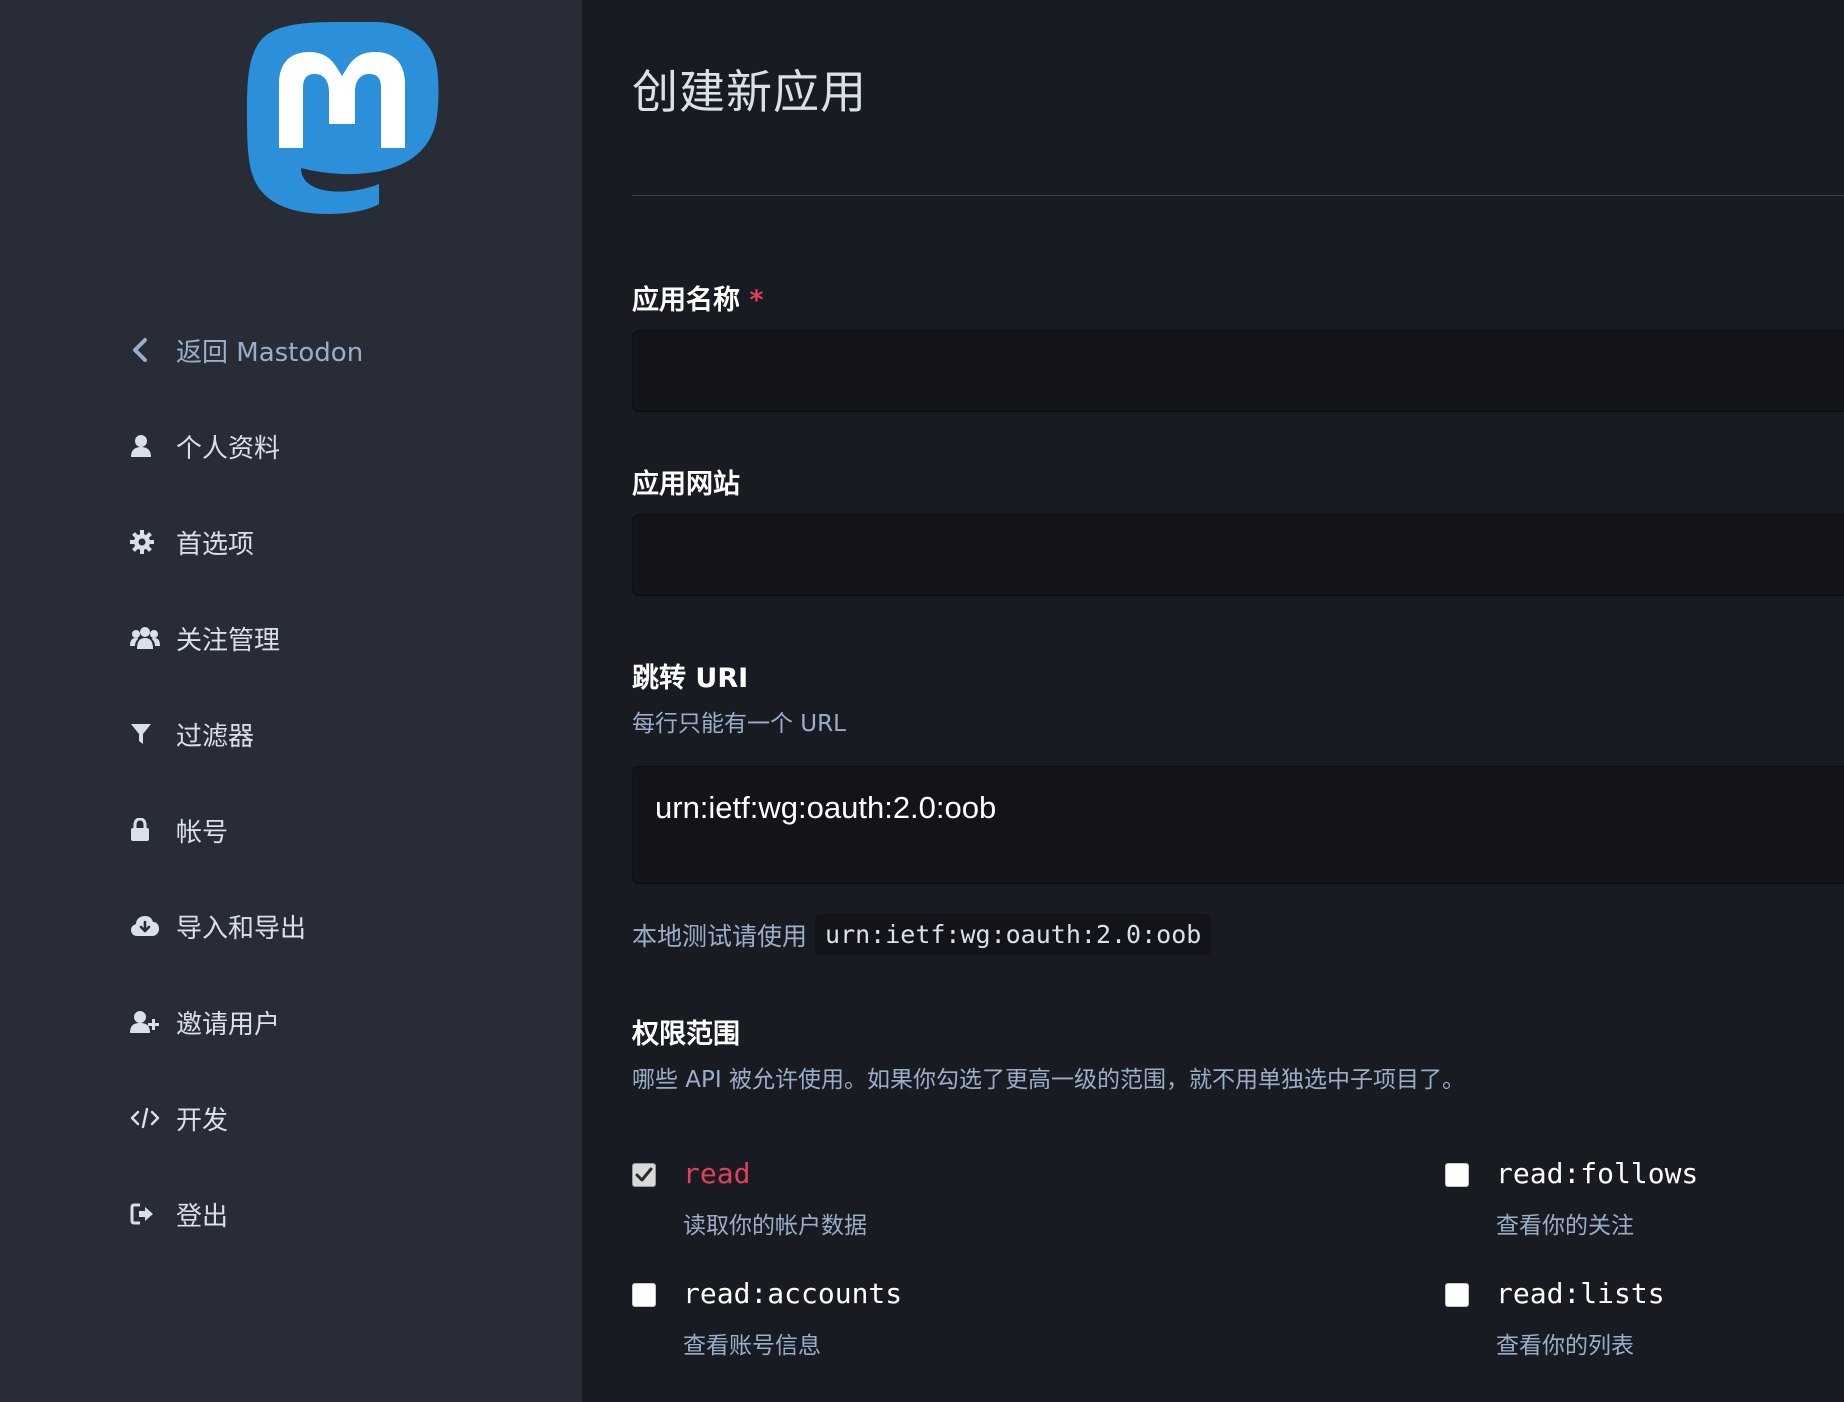 The height and width of the screenshot is (1402, 1844). Describe the element at coordinates (148, 542) in the screenshot. I see `gear-icon` at that location.